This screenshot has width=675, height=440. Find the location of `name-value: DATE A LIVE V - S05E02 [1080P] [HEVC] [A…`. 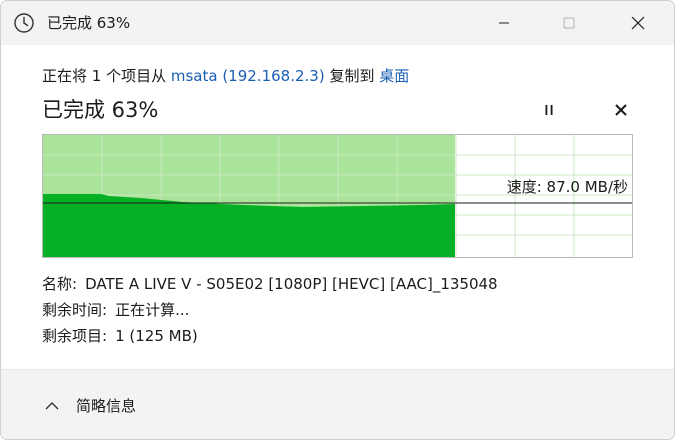

name-value: DATE A LIVE V - S05E02 [1080P] [HEVC] [A… is located at coordinates (291, 284).